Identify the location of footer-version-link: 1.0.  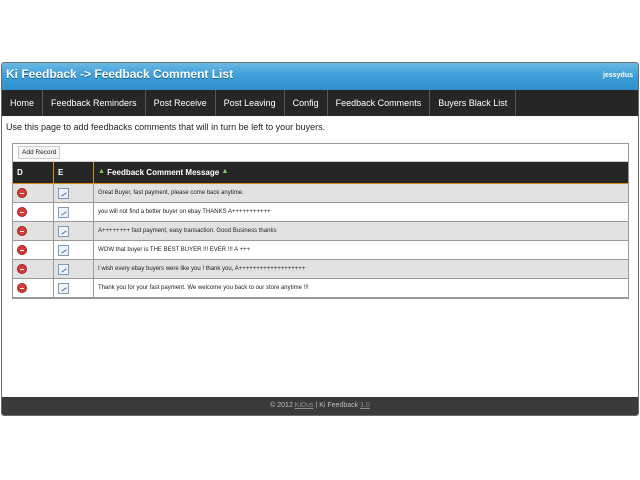
(365, 405).